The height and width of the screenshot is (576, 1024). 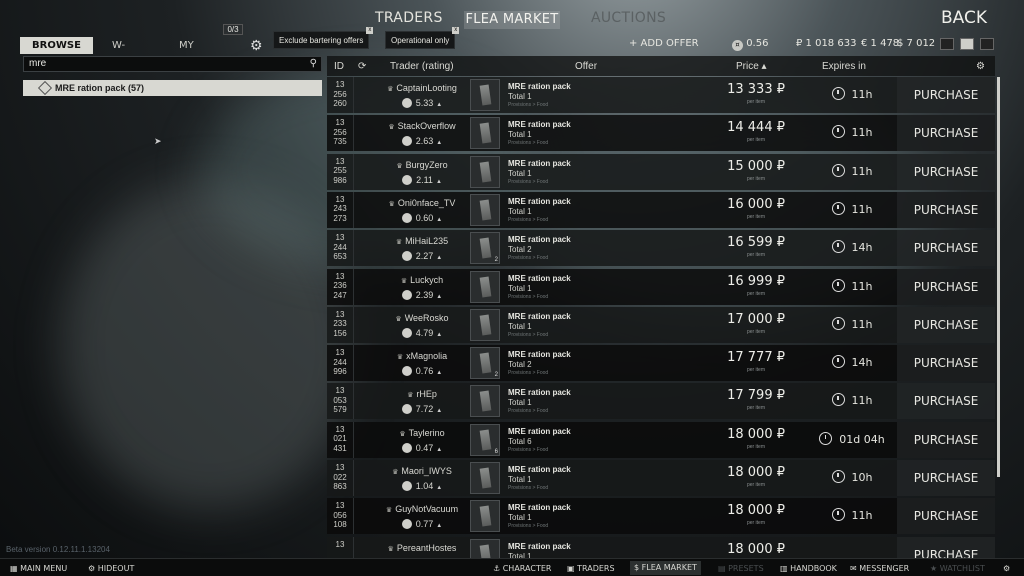 What do you see at coordinates (741, 568) in the screenshot?
I see `presets-button: ▤ PRESETS` at bounding box center [741, 568].